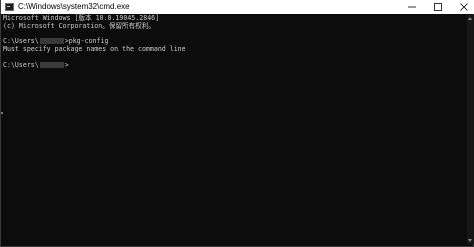  I want to click on minimize-button, so click(412, 7).